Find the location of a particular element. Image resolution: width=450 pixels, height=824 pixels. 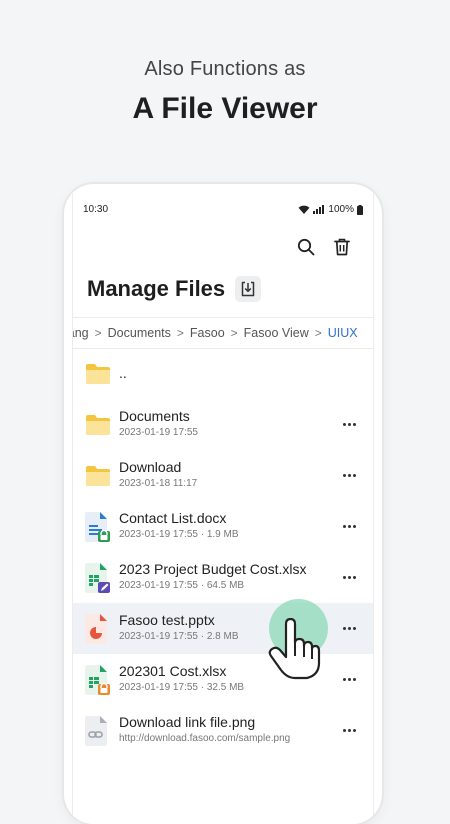

status-icons: 100% is located at coordinates (330, 209).